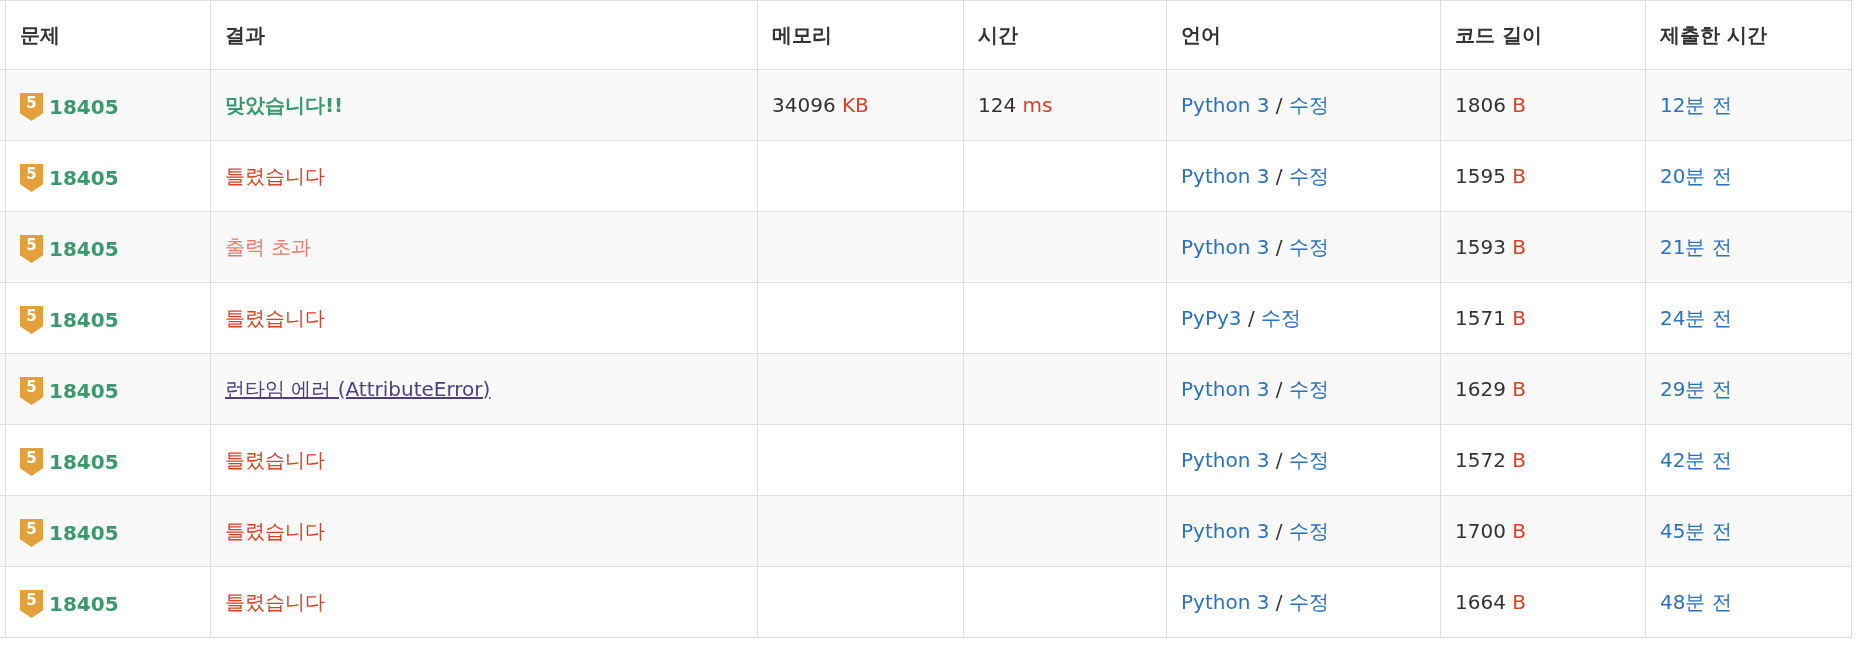  What do you see at coordinates (1490, 460) in the screenshot?
I see `code-length-text: 1572 B` at bounding box center [1490, 460].